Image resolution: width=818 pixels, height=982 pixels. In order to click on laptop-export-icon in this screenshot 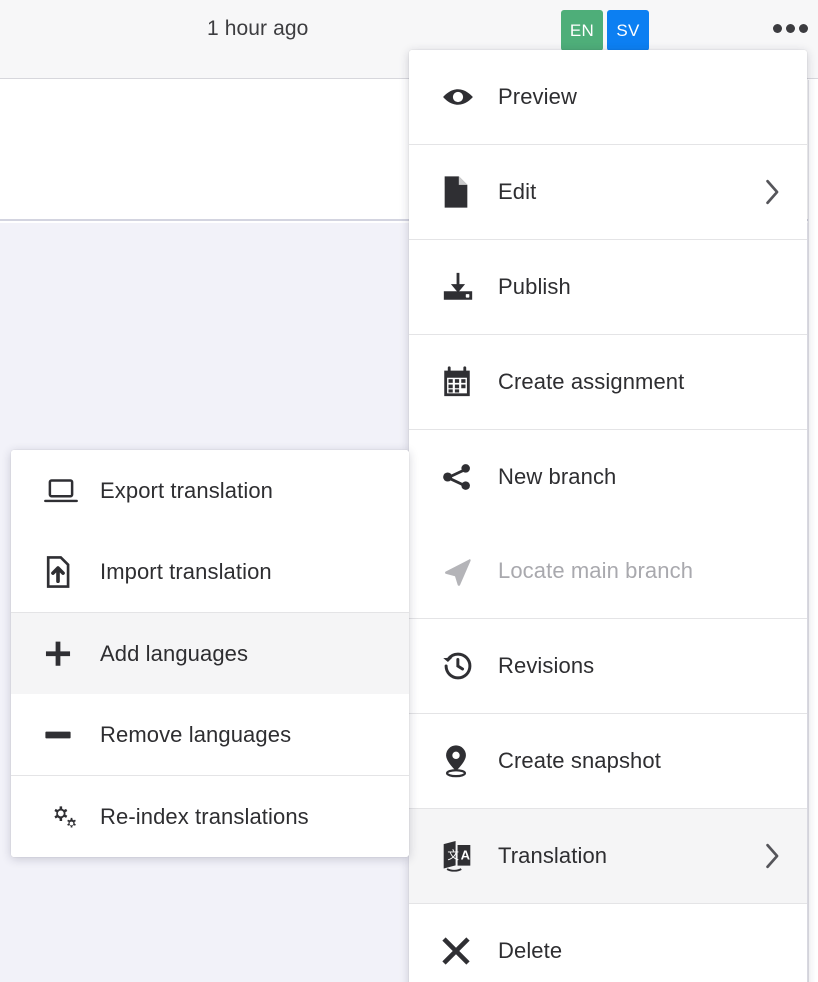, I will do `click(65, 491)`.